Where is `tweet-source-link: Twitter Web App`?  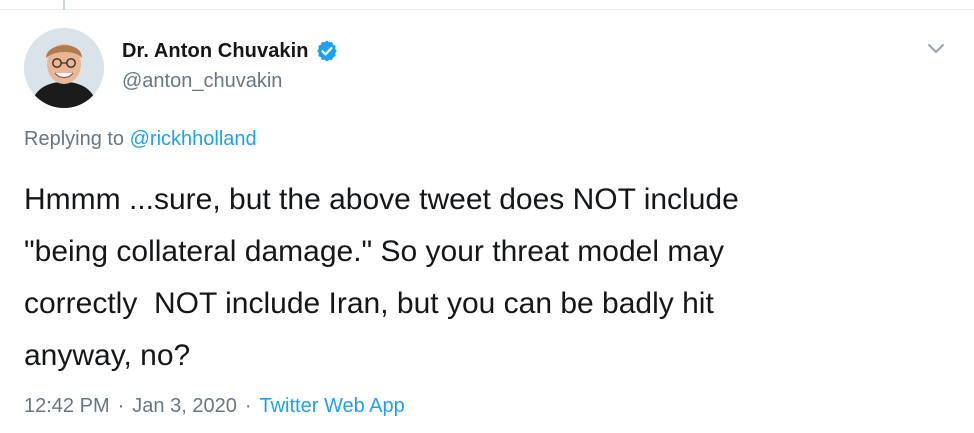
tweet-source-link: Twitter Web App is located at coordinates (331, 406).